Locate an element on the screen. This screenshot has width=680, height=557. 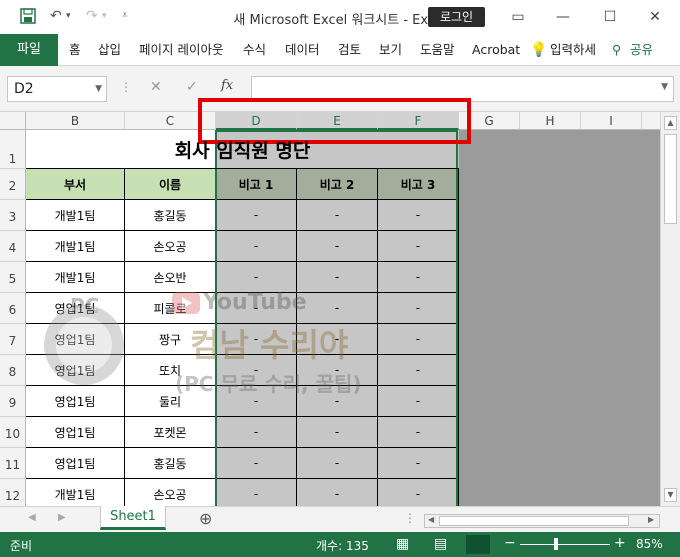
sheet-tab-sheet1: Sheet1 is located at coordinates (133, 518).